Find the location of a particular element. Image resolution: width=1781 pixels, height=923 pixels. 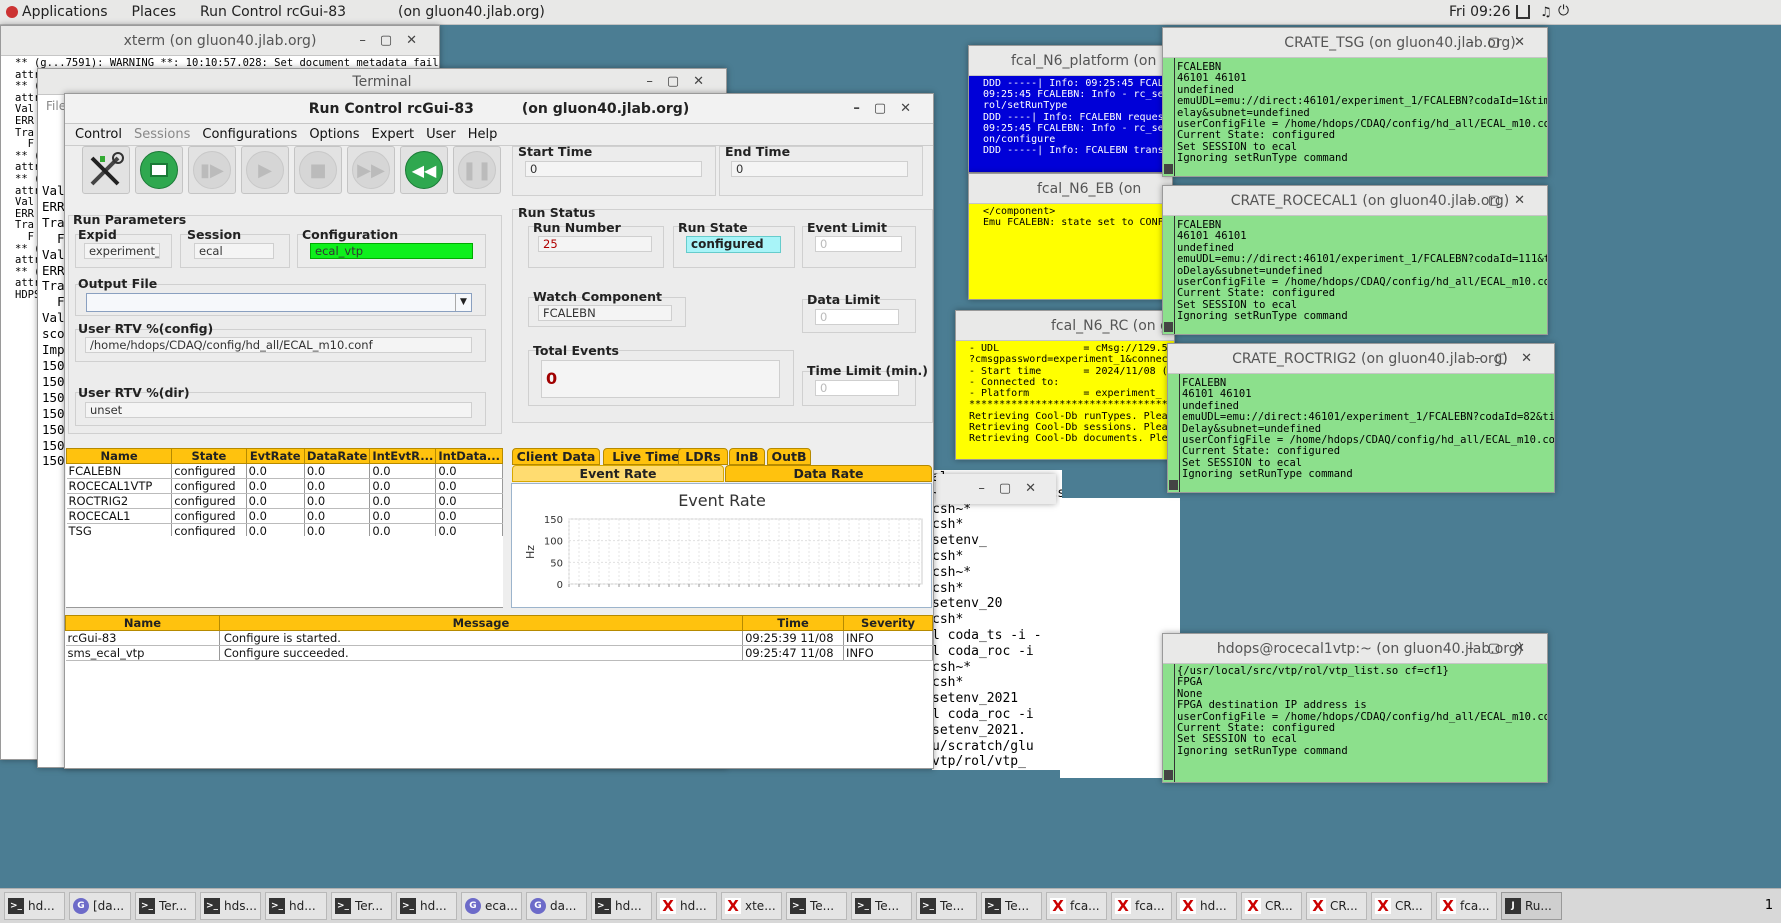

table-row: ROCECAL1 configured 0.0 0.0 0.0 0.0 is located at coordinates (284, 516).